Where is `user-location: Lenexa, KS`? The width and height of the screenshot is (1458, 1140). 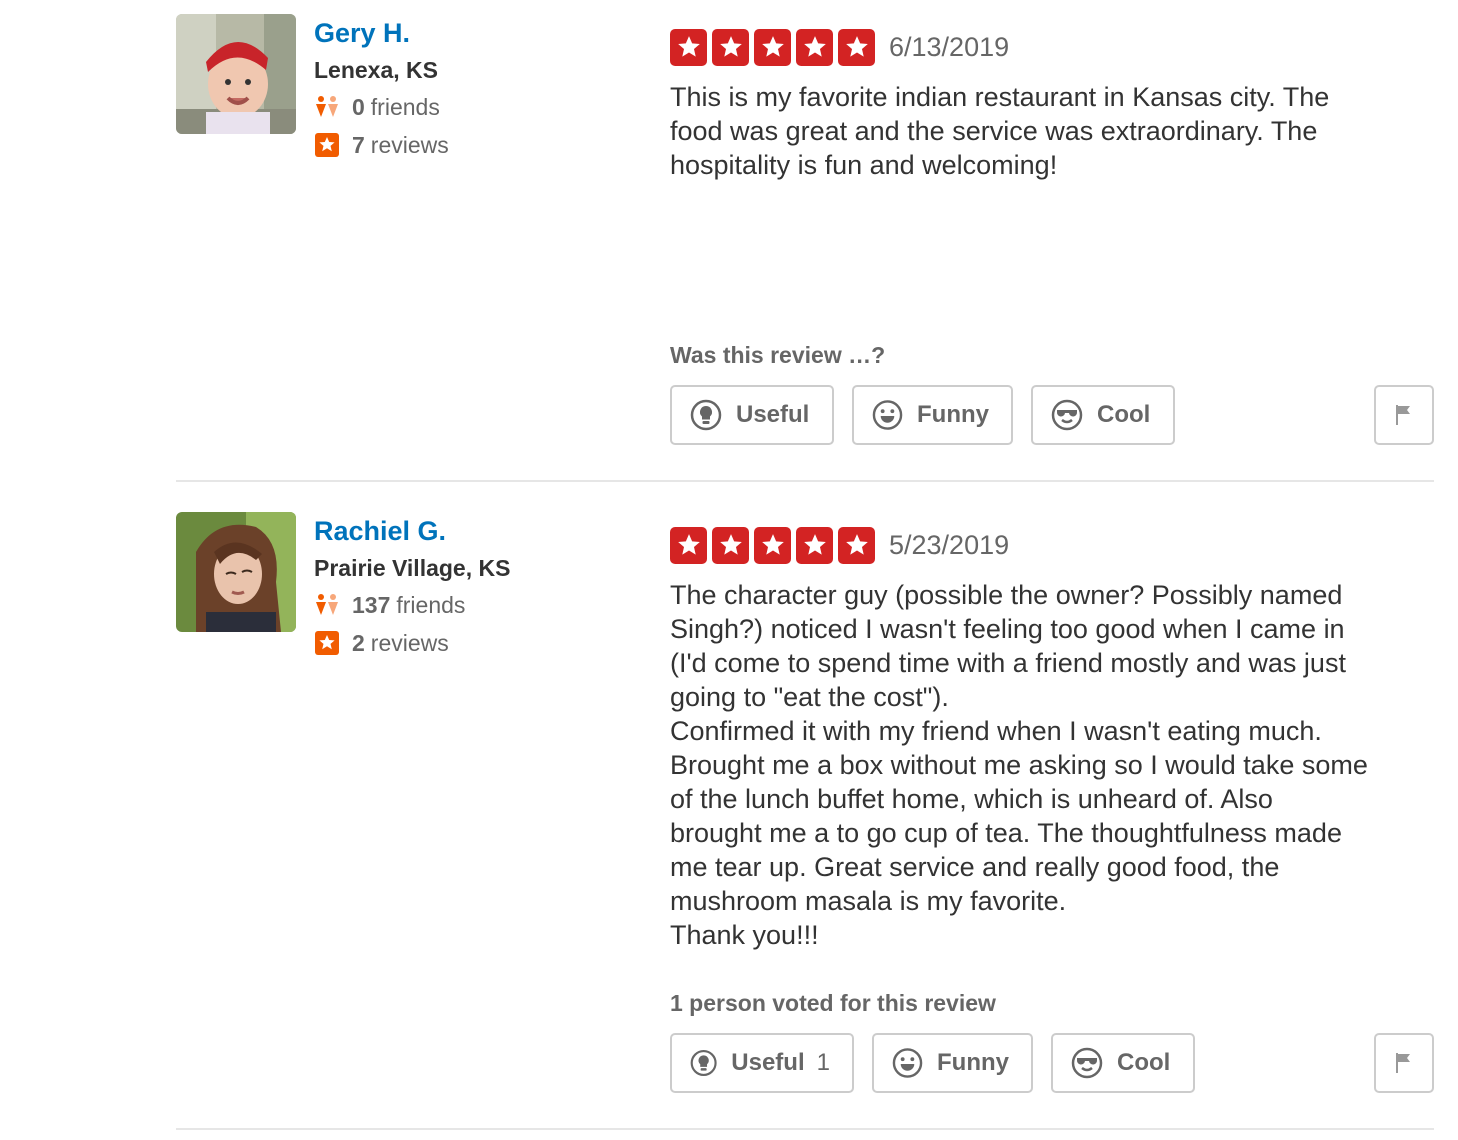 user-location: Lenexa, KS is located at coordinates (376, 70).